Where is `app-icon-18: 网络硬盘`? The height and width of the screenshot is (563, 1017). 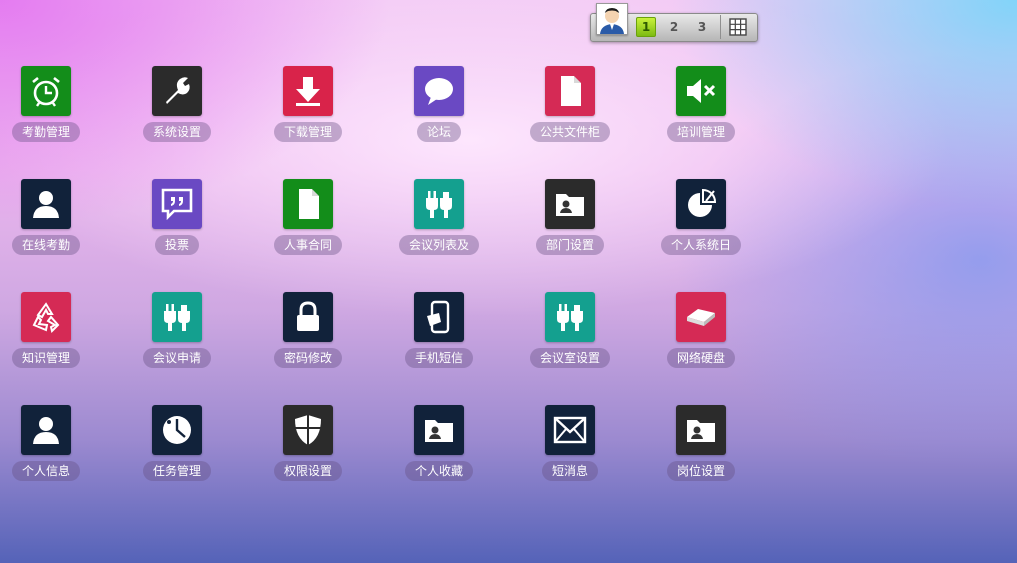
app-icon-18: 网络硬盘 is located at coordinates (696, 337).